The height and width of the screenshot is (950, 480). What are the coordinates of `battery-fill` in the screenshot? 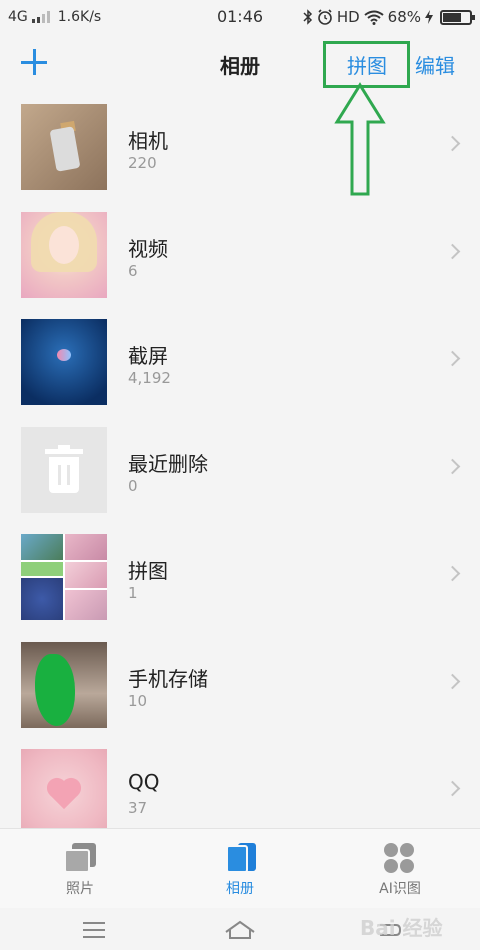 It's located at (452, 17).